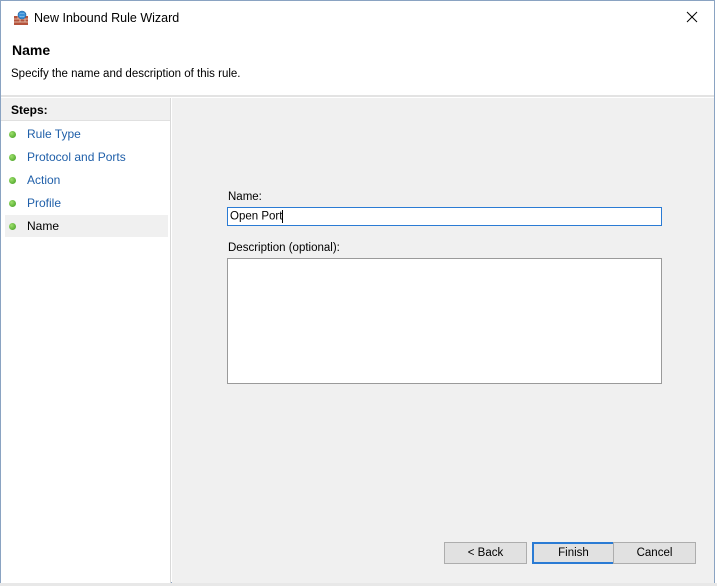 This screenshot has height=586, width=717. Describe the element at coordinates (76, 157) in the screenshot. I see `step-label: Protocol and Ports` at that location.